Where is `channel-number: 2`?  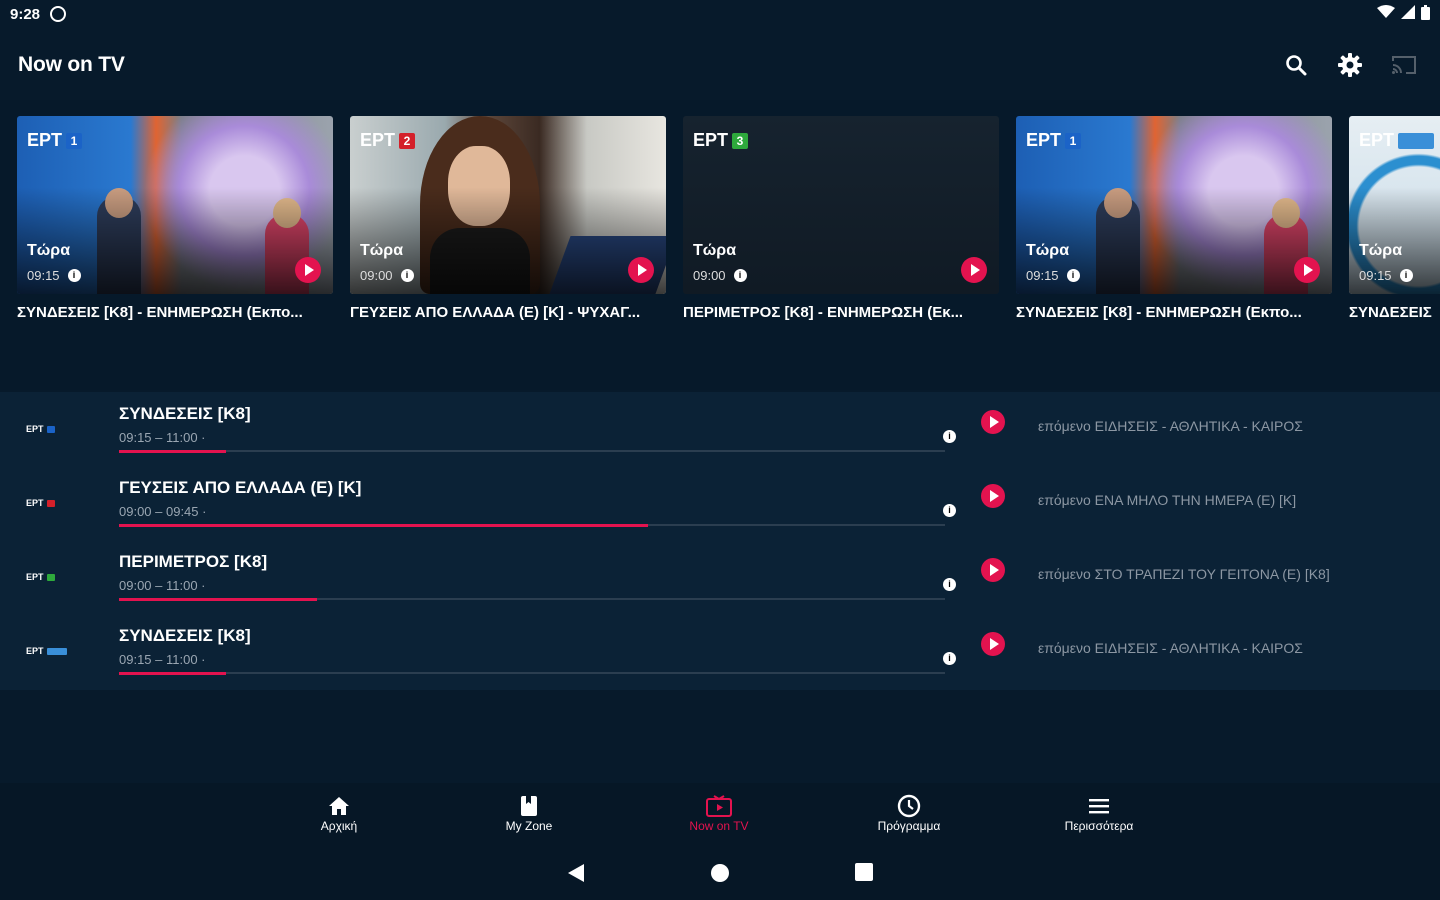 channel-number: 2 is located at coordinates (407, 140).